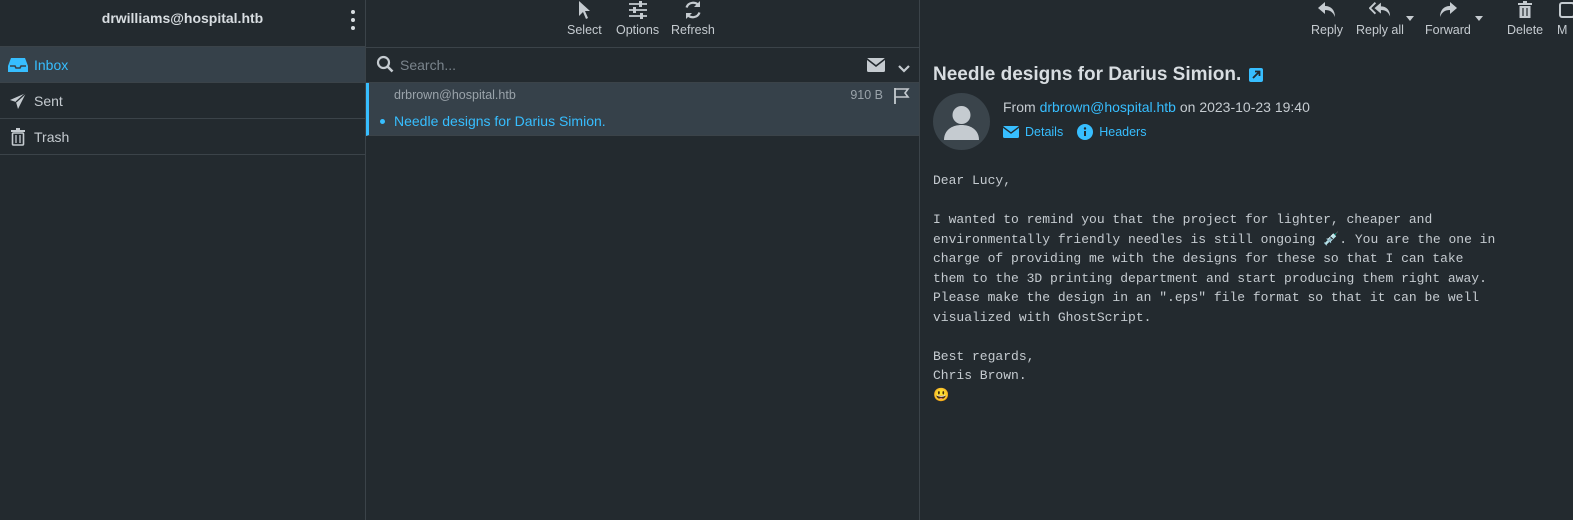 Image resolution: width=1573 pixels, height=520 pixels. Describe the element at coordinates (1187, 107) in the screenshot. I see `on-text: on` at that location.